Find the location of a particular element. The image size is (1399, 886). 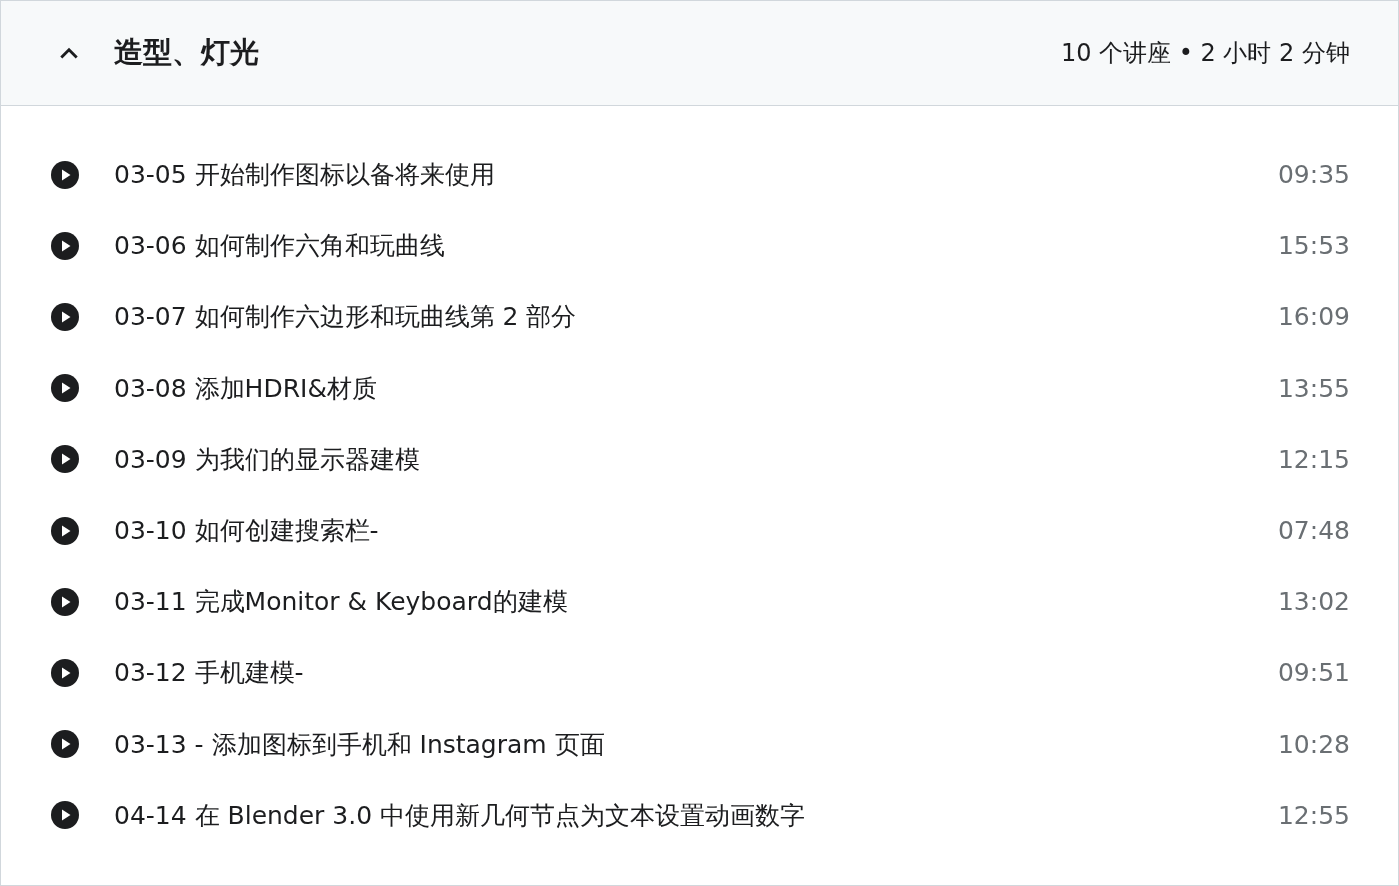

lecture-title: 04-14 在 Blender 3.0 中使用新几何节点为文本设置动画数字 is located at coordinates (696, 815).